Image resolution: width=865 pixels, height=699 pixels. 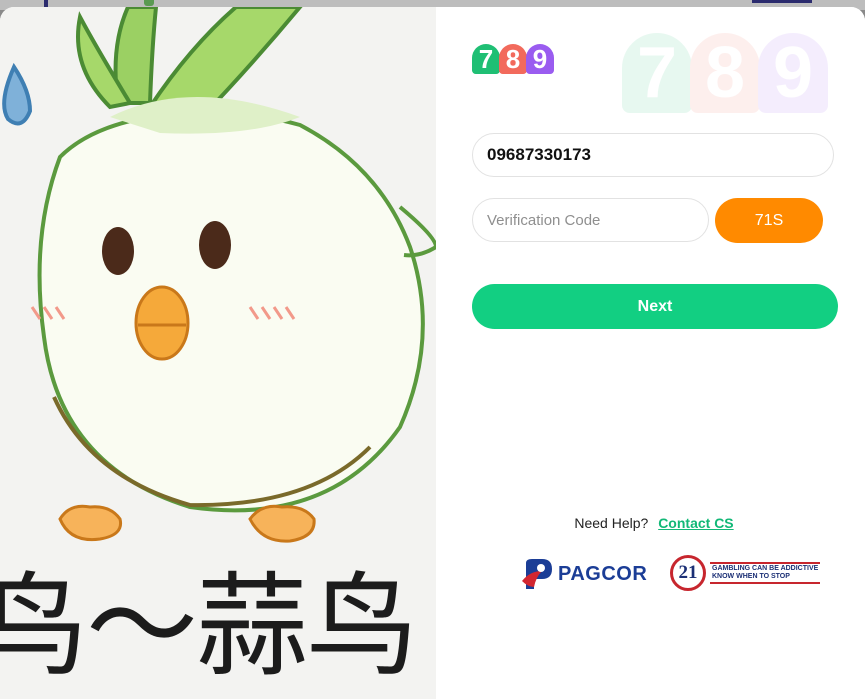 I want to click on watermark-digit: 8, so click(x=725, y=73).